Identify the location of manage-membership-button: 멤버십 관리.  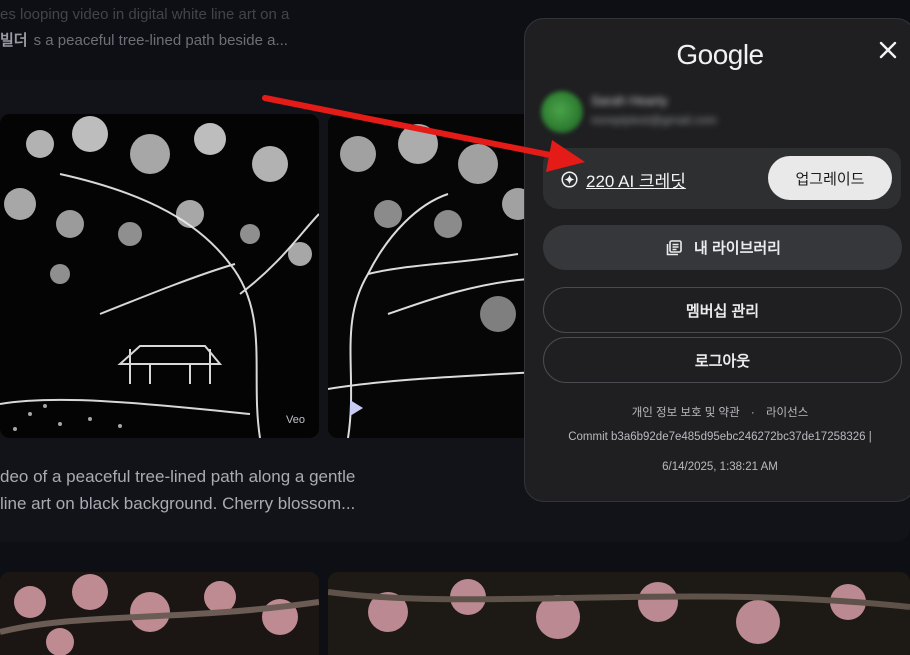
(722, 310).